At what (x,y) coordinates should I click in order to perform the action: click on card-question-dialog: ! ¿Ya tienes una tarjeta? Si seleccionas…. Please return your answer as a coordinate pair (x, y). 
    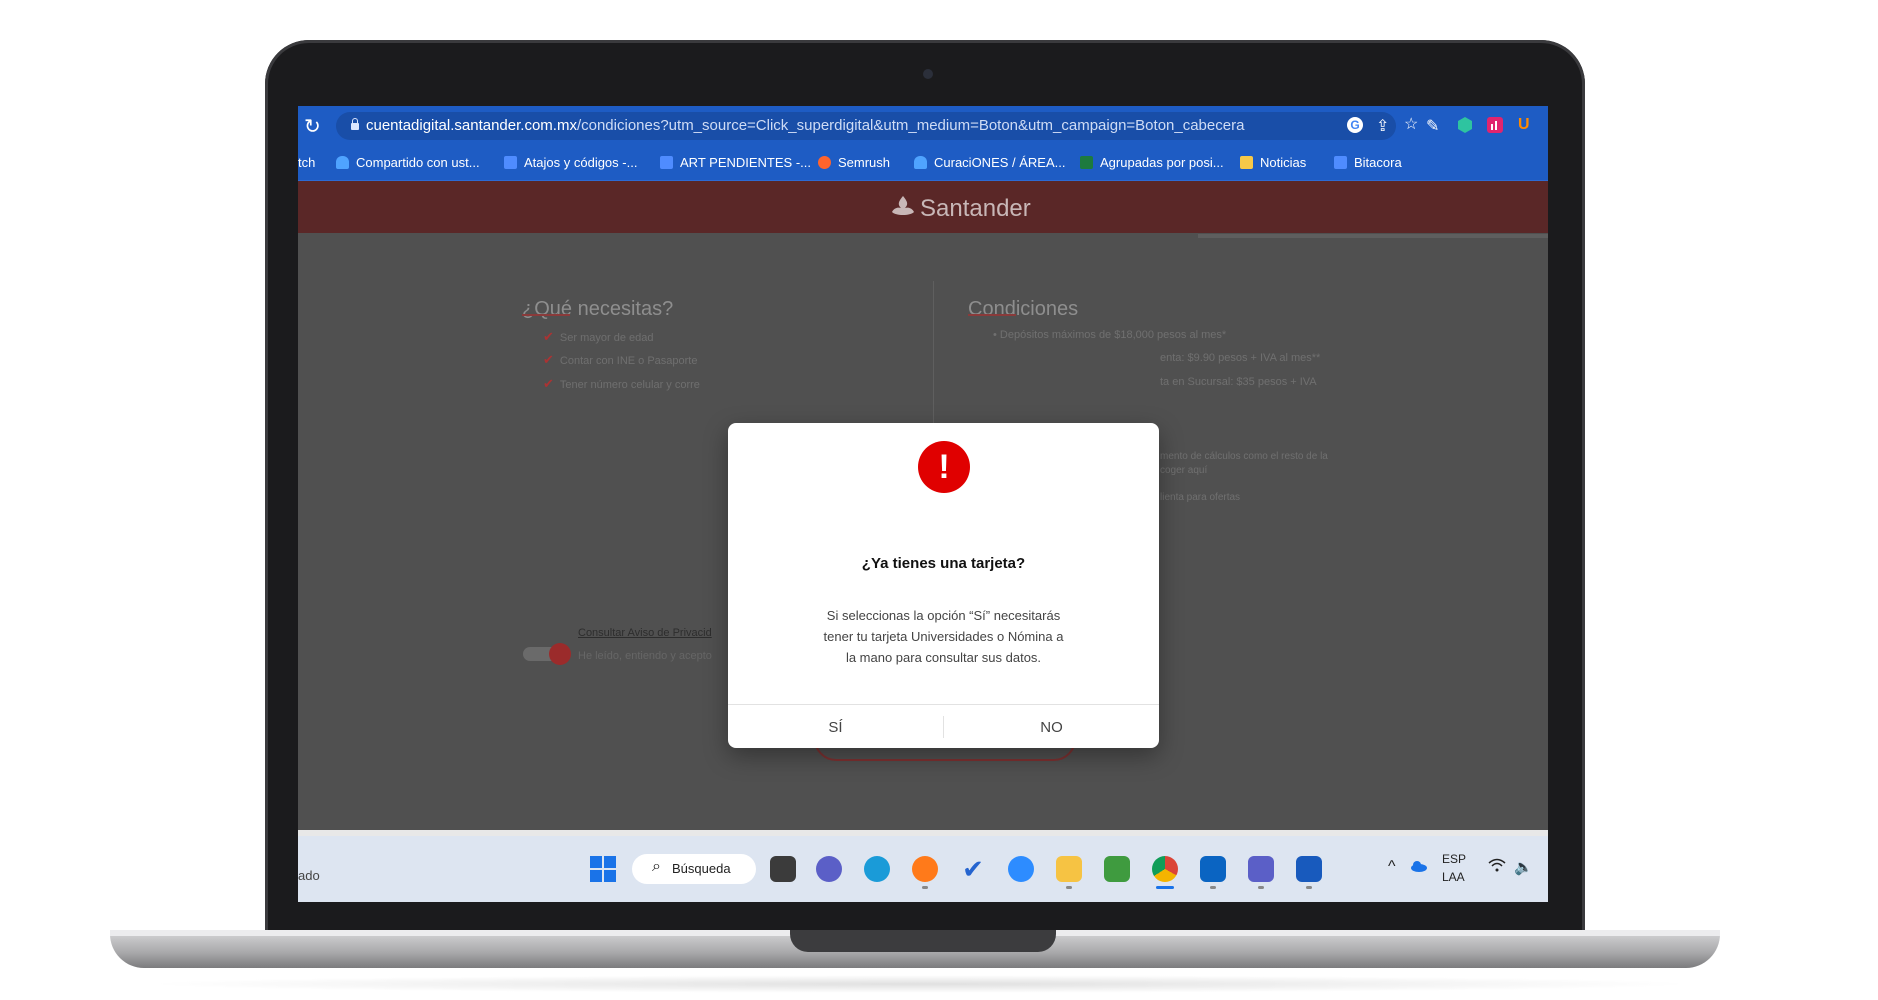
    Looking at the image, I should click on (943, 585).